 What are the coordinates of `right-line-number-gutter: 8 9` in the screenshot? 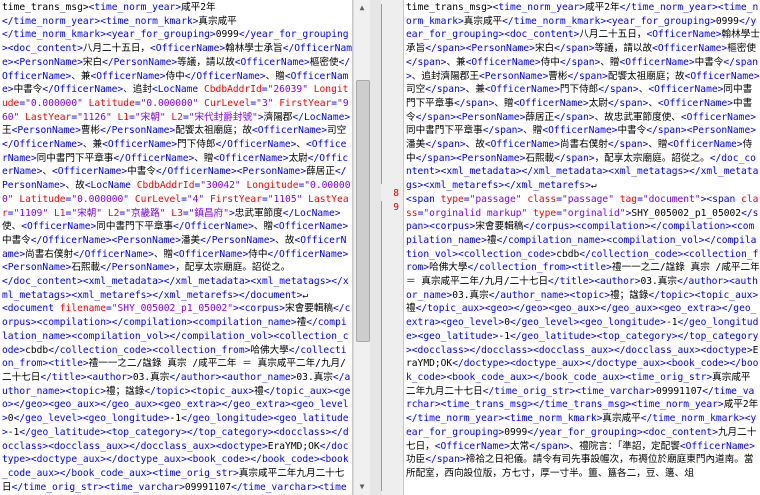 It's located at (392, 247).